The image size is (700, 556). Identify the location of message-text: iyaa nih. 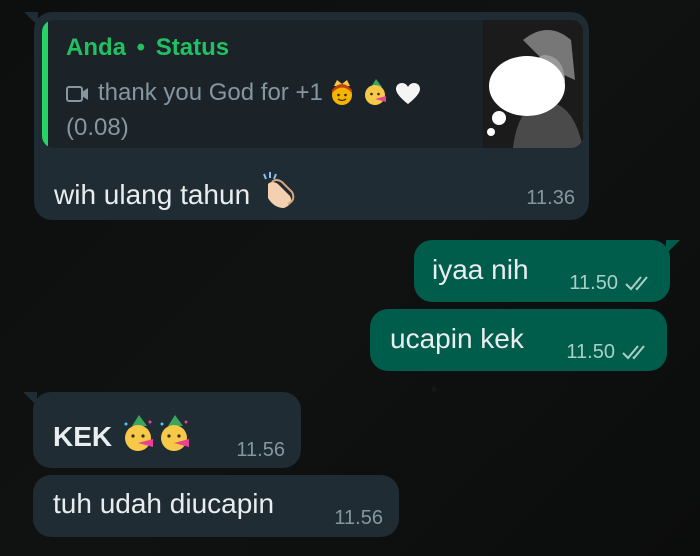
(480, 269).